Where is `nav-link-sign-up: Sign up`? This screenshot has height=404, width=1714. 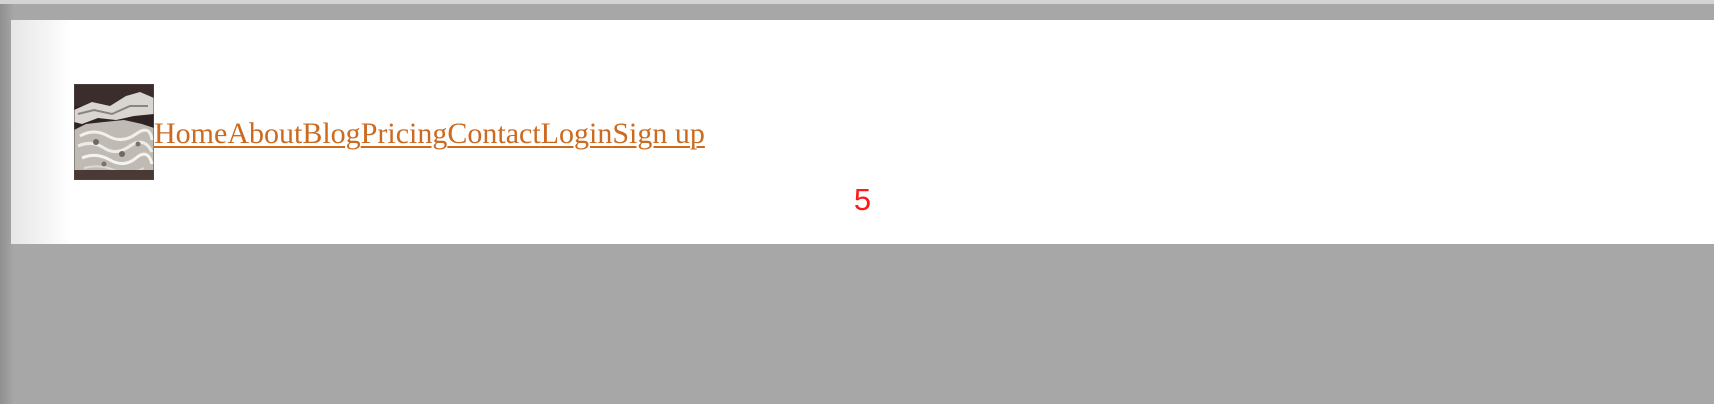 nav-link-sign-up: Sign up is located at coordinates (658, 134).